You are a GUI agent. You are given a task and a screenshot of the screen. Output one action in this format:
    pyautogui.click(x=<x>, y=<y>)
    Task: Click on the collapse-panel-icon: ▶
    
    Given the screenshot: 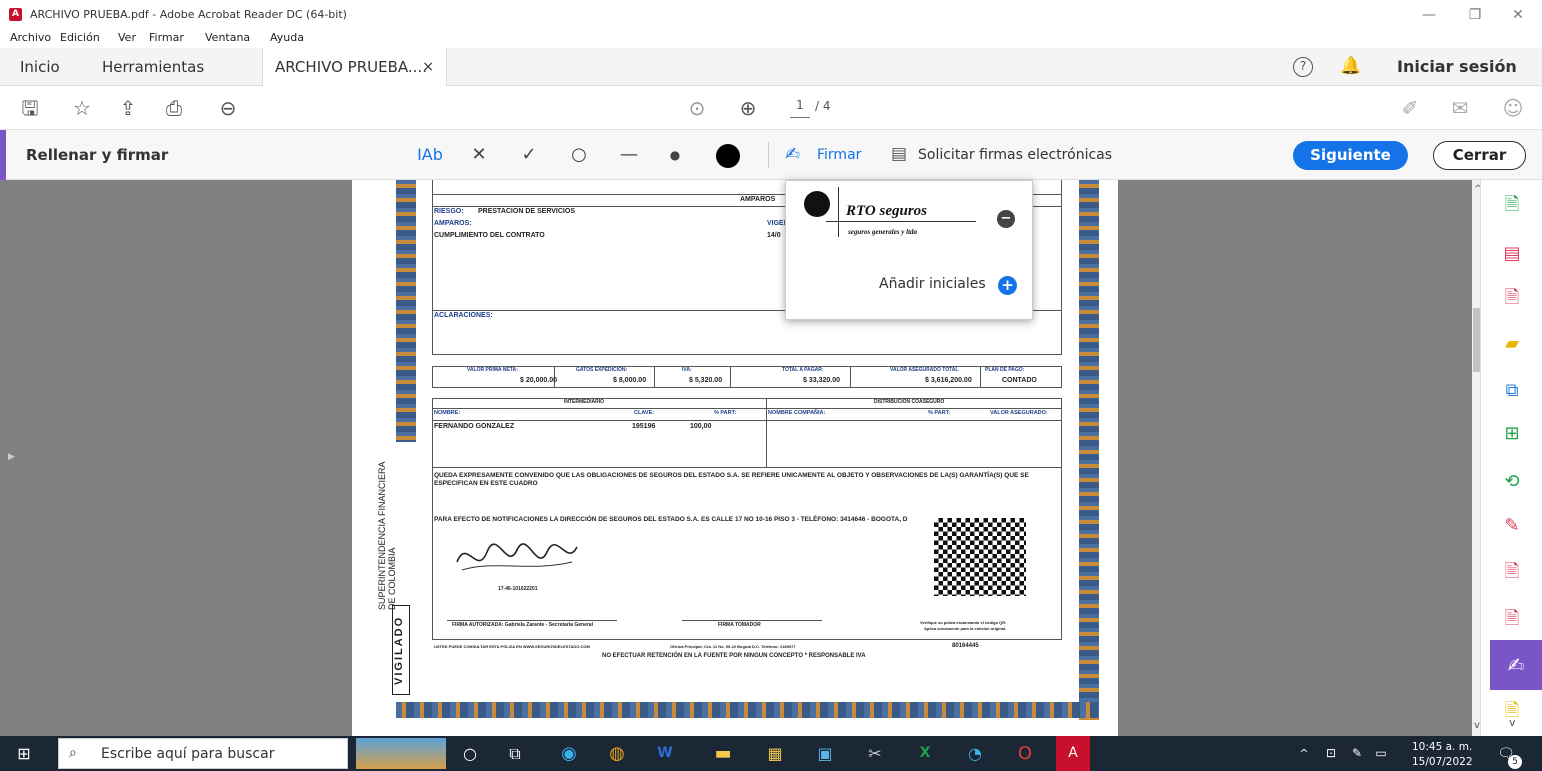 What is the action you would take?
    pyautogui.click(x=11, y=457)
    